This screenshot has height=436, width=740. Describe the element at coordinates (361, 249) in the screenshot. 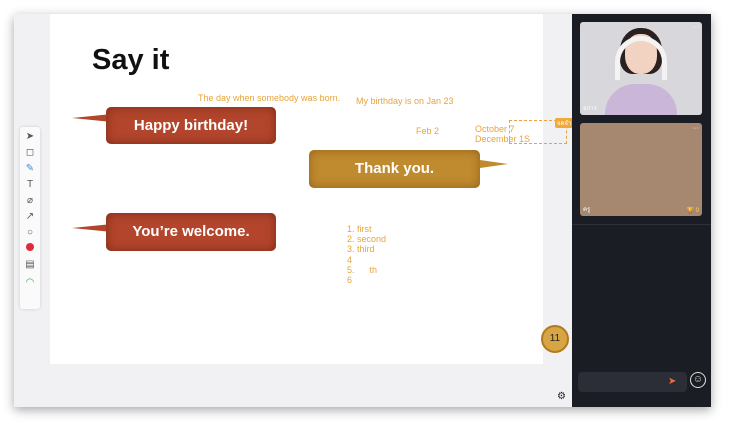

I see `list-item: 3. third` at that location.